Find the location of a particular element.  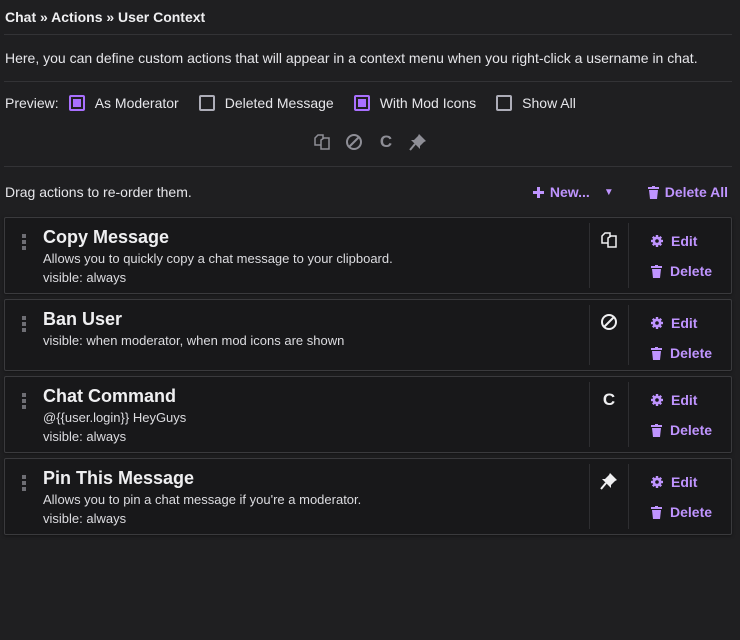

action-description: @{{user.login}} HeyGuys is located at coordinates (115, 417).